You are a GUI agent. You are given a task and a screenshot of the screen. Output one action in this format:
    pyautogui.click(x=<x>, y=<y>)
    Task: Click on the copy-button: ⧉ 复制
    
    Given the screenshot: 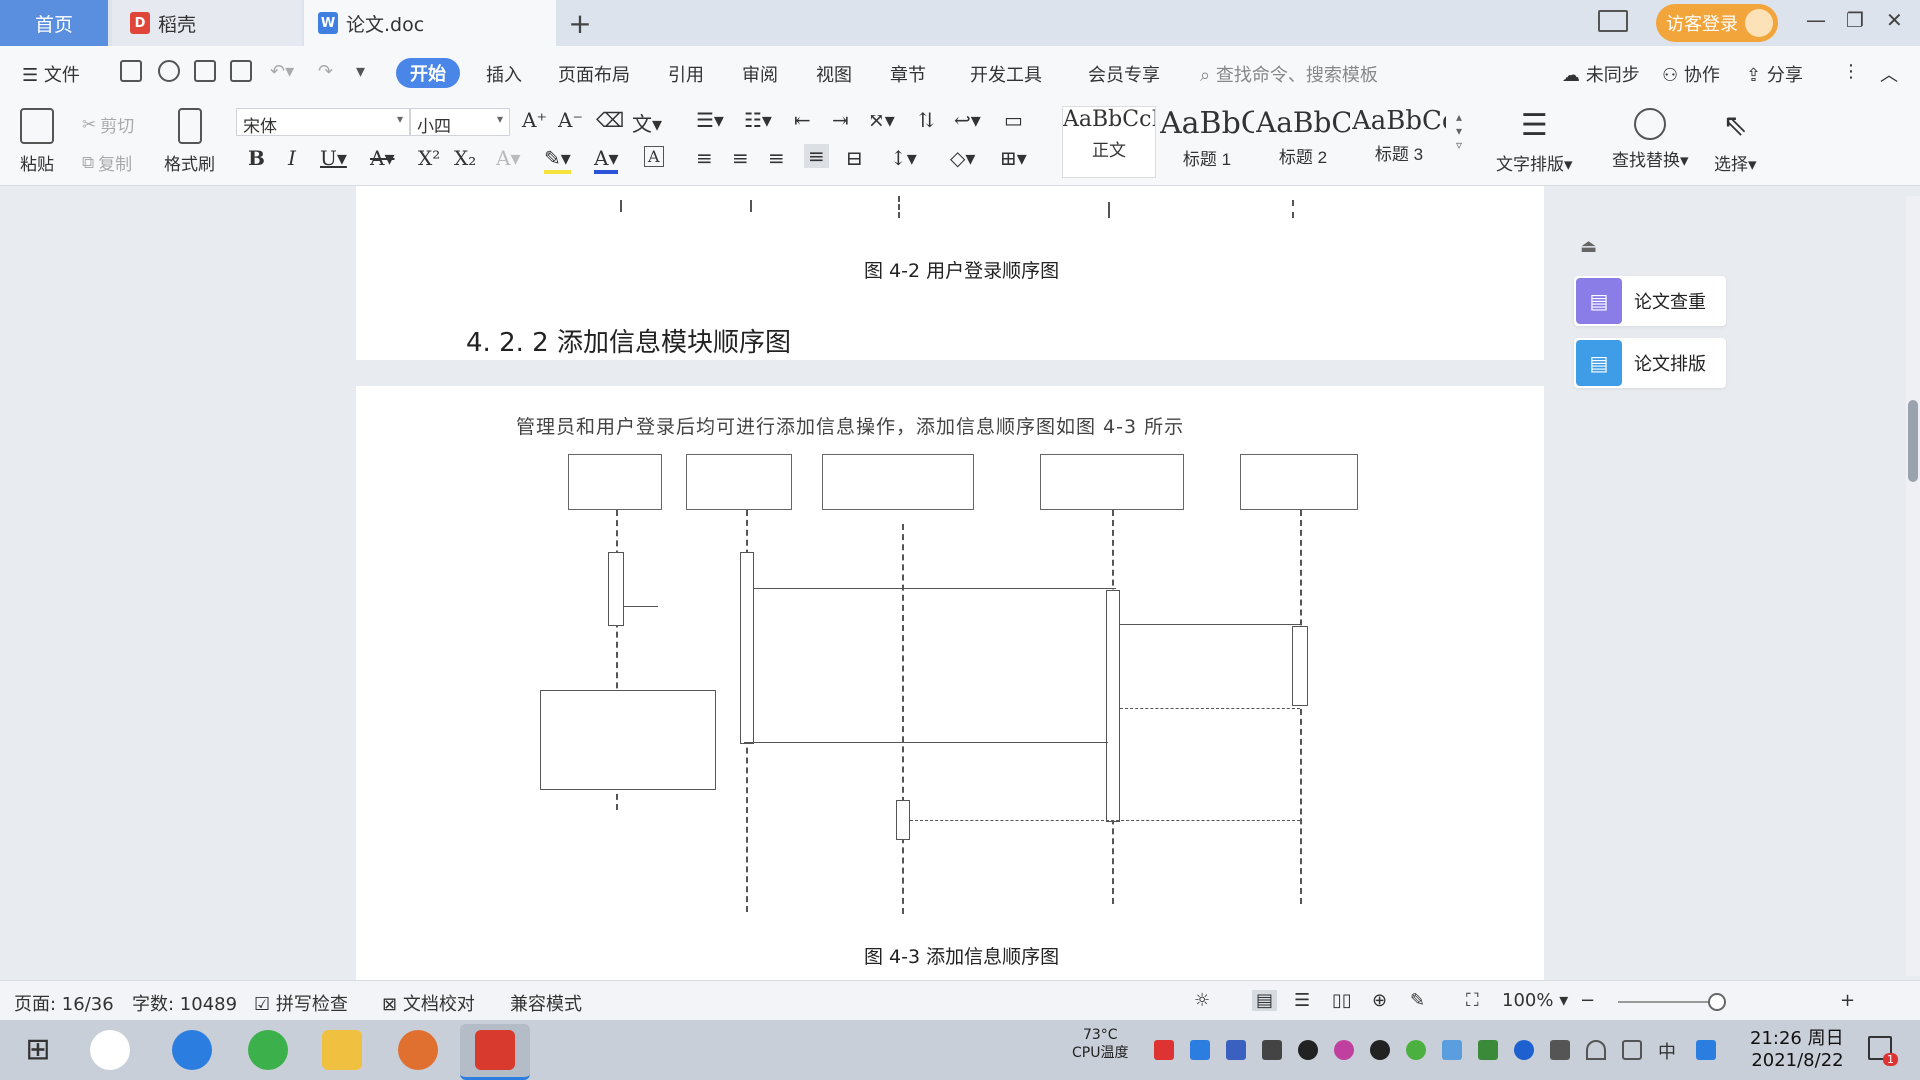 What is the action you would take?
    pyautogui.click(x=107, y=163)
    